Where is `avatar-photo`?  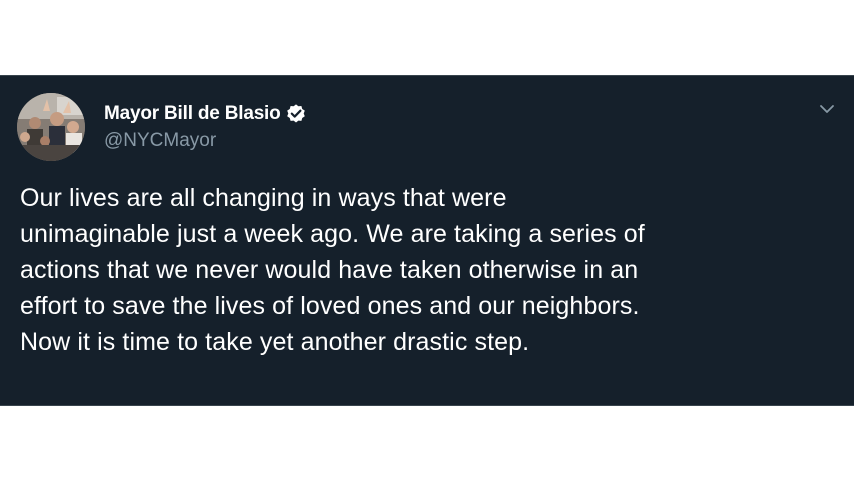 avatar-photo is located at coordinates (51, 127).